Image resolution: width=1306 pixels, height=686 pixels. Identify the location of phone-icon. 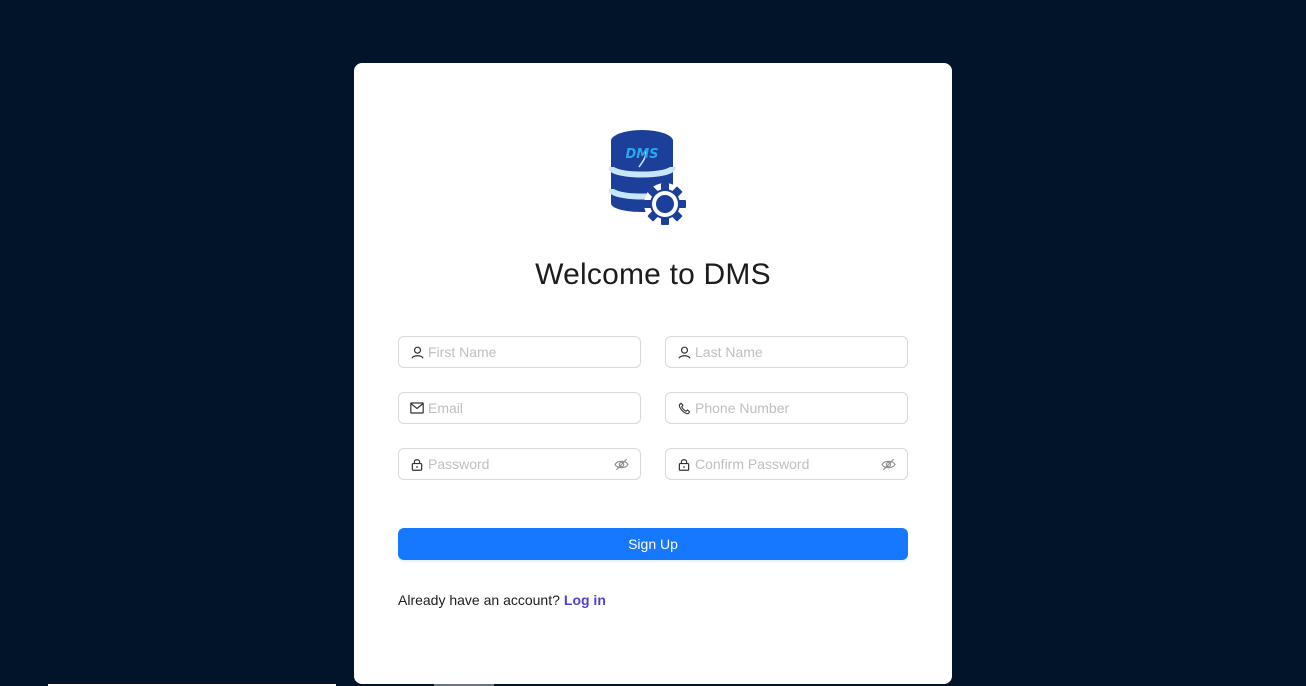
(684, 408).